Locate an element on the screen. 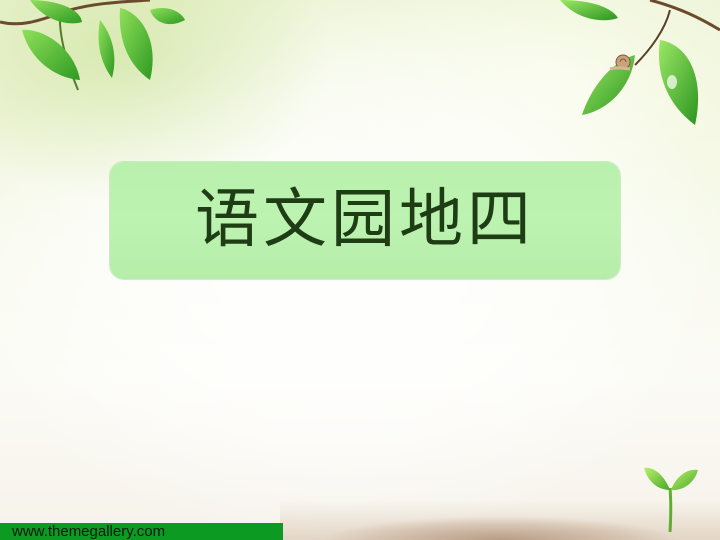 This screenshot has width=720, height=540. slide-title: 语文园地四 is located at coordinates (365, 220).